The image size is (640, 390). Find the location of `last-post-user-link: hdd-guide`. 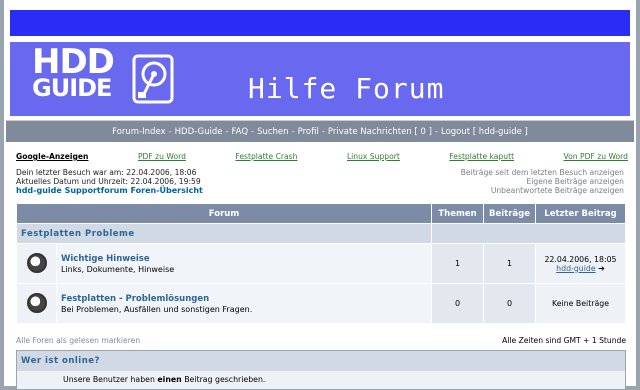

last-post-user-link: hdd-guide is located at coordinates (575, 268).